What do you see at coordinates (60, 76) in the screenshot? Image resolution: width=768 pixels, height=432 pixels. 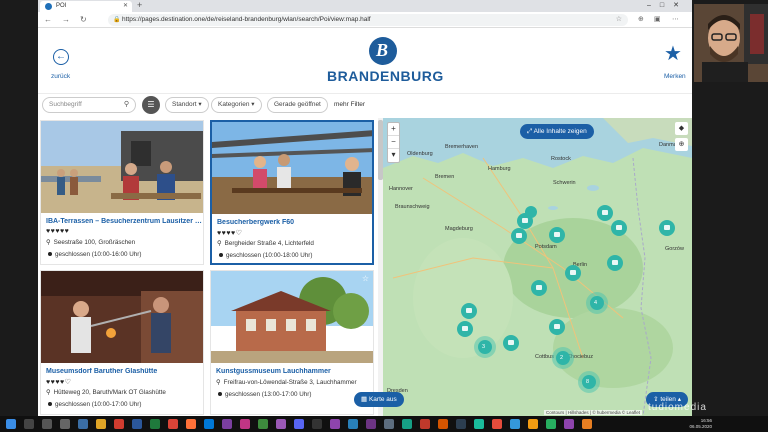 I see `back-label: zurück` at bounding box center [60, 76].